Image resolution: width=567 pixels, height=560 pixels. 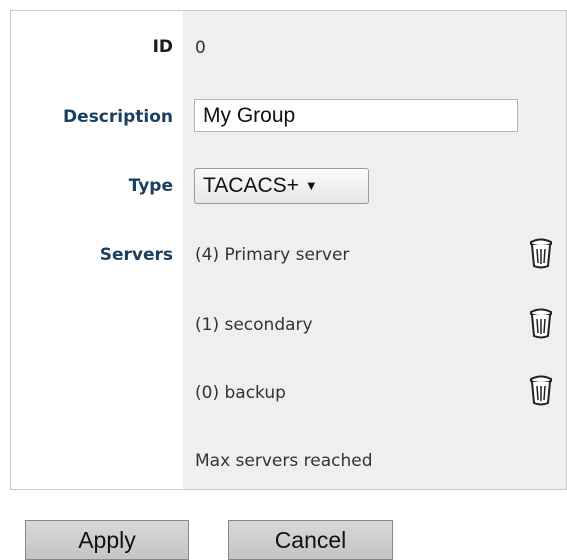 I want to click on type-select: TACACS+ ▼, so click(x=281, y=186).